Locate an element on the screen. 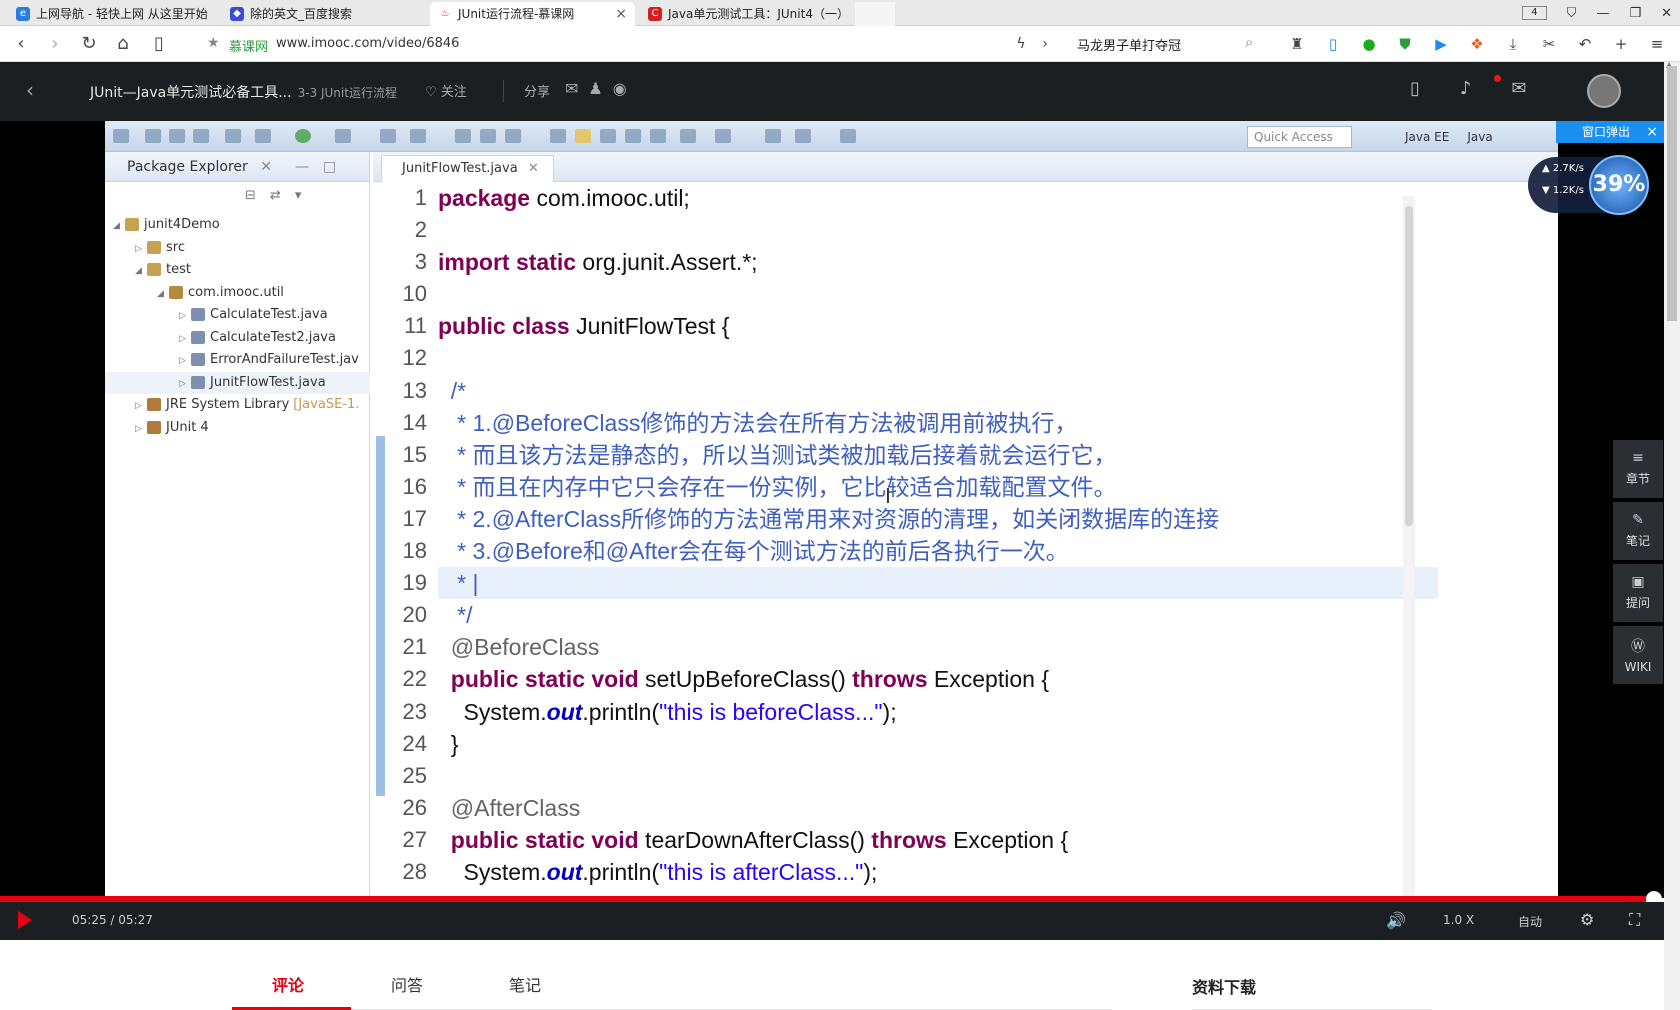  tree-node-label: JunitFlowTest.java is located at coordinates (268, 382).